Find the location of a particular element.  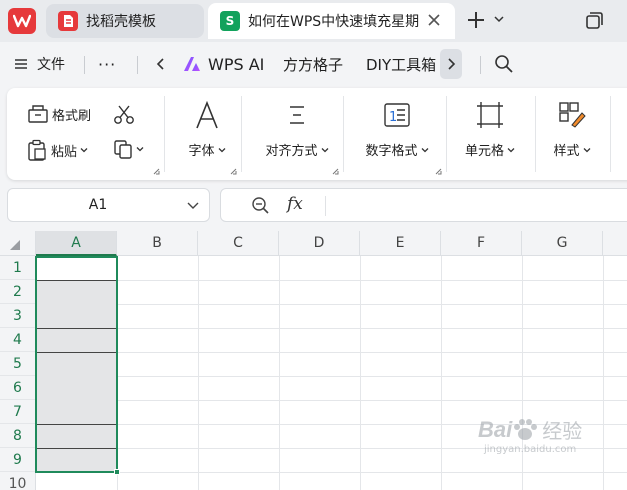

tab-docer-templates: 找稻壳模板 is located at coordinates (125, 21).